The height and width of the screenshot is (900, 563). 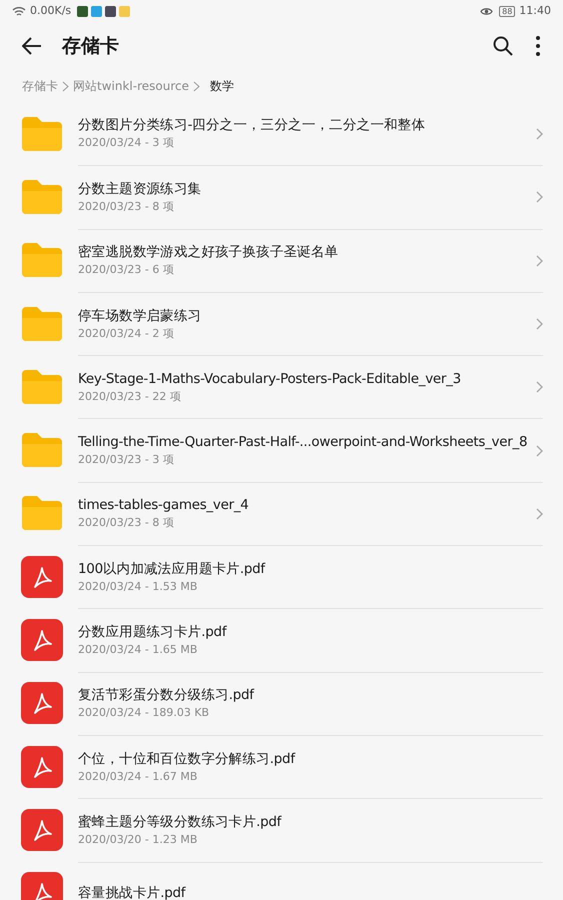 I want to click on file-list-item: Telling-the-Time-Quarter-Past-Half-...owerpoint-and-Worksheets_ver_8 2020/03/23 - 3 项, so click(x=281, y=450).